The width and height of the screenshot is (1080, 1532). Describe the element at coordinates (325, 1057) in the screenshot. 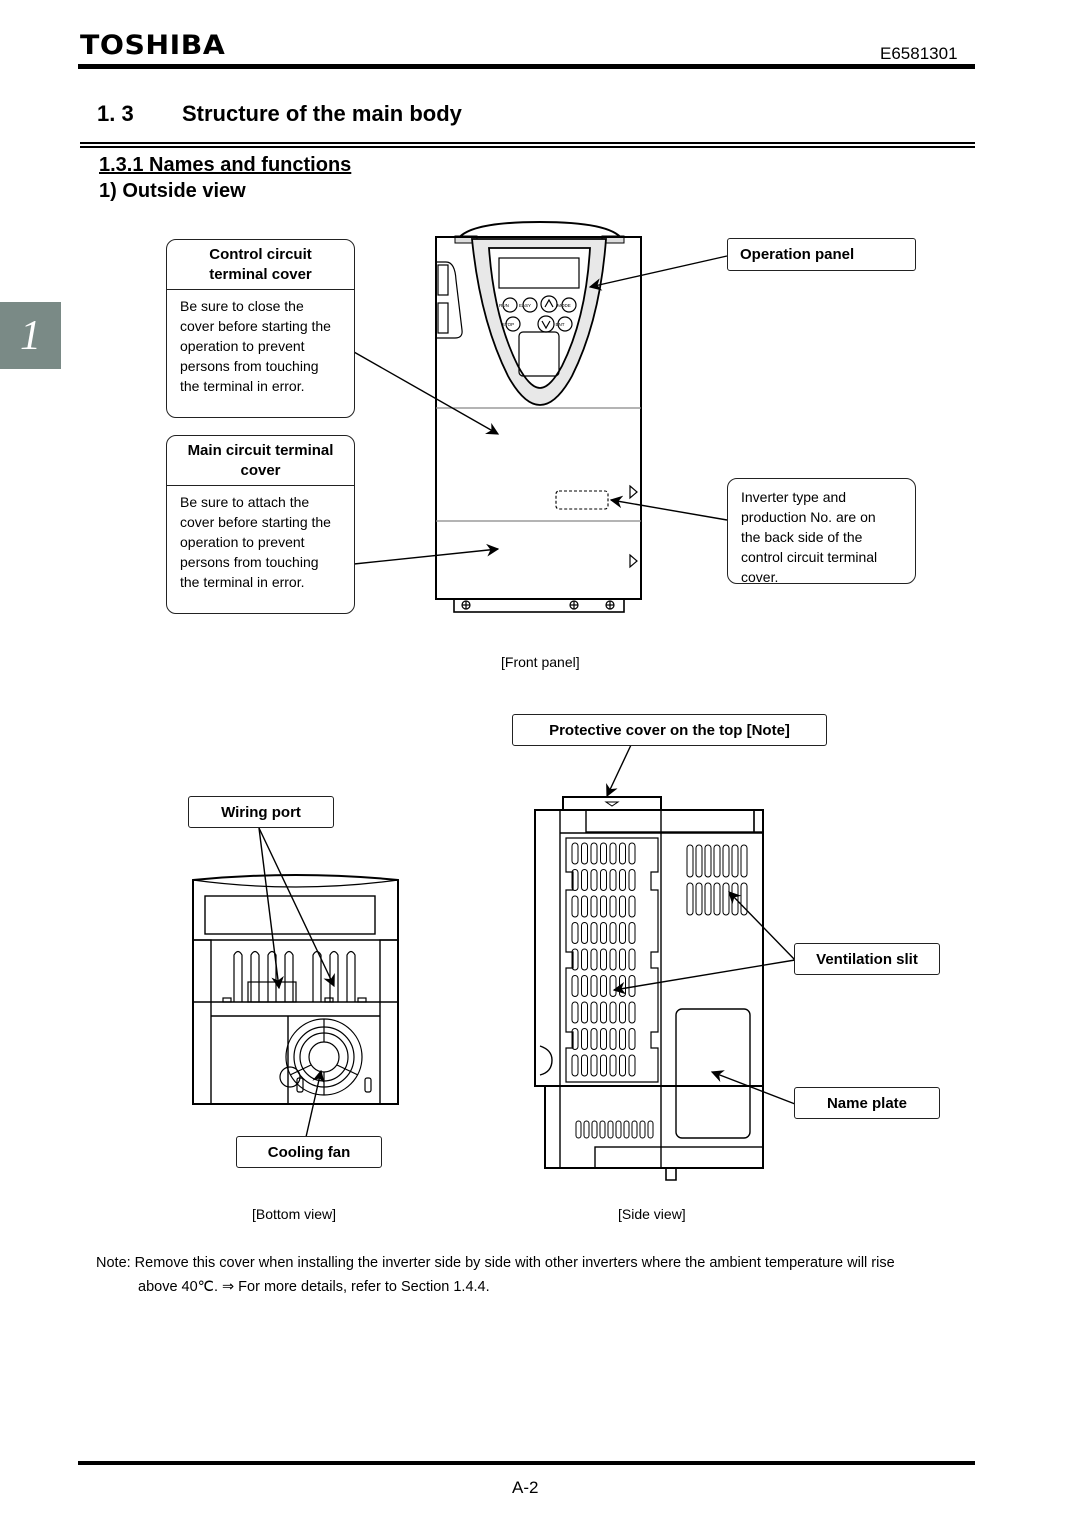

I see `cooling-fan-icon` at that location.